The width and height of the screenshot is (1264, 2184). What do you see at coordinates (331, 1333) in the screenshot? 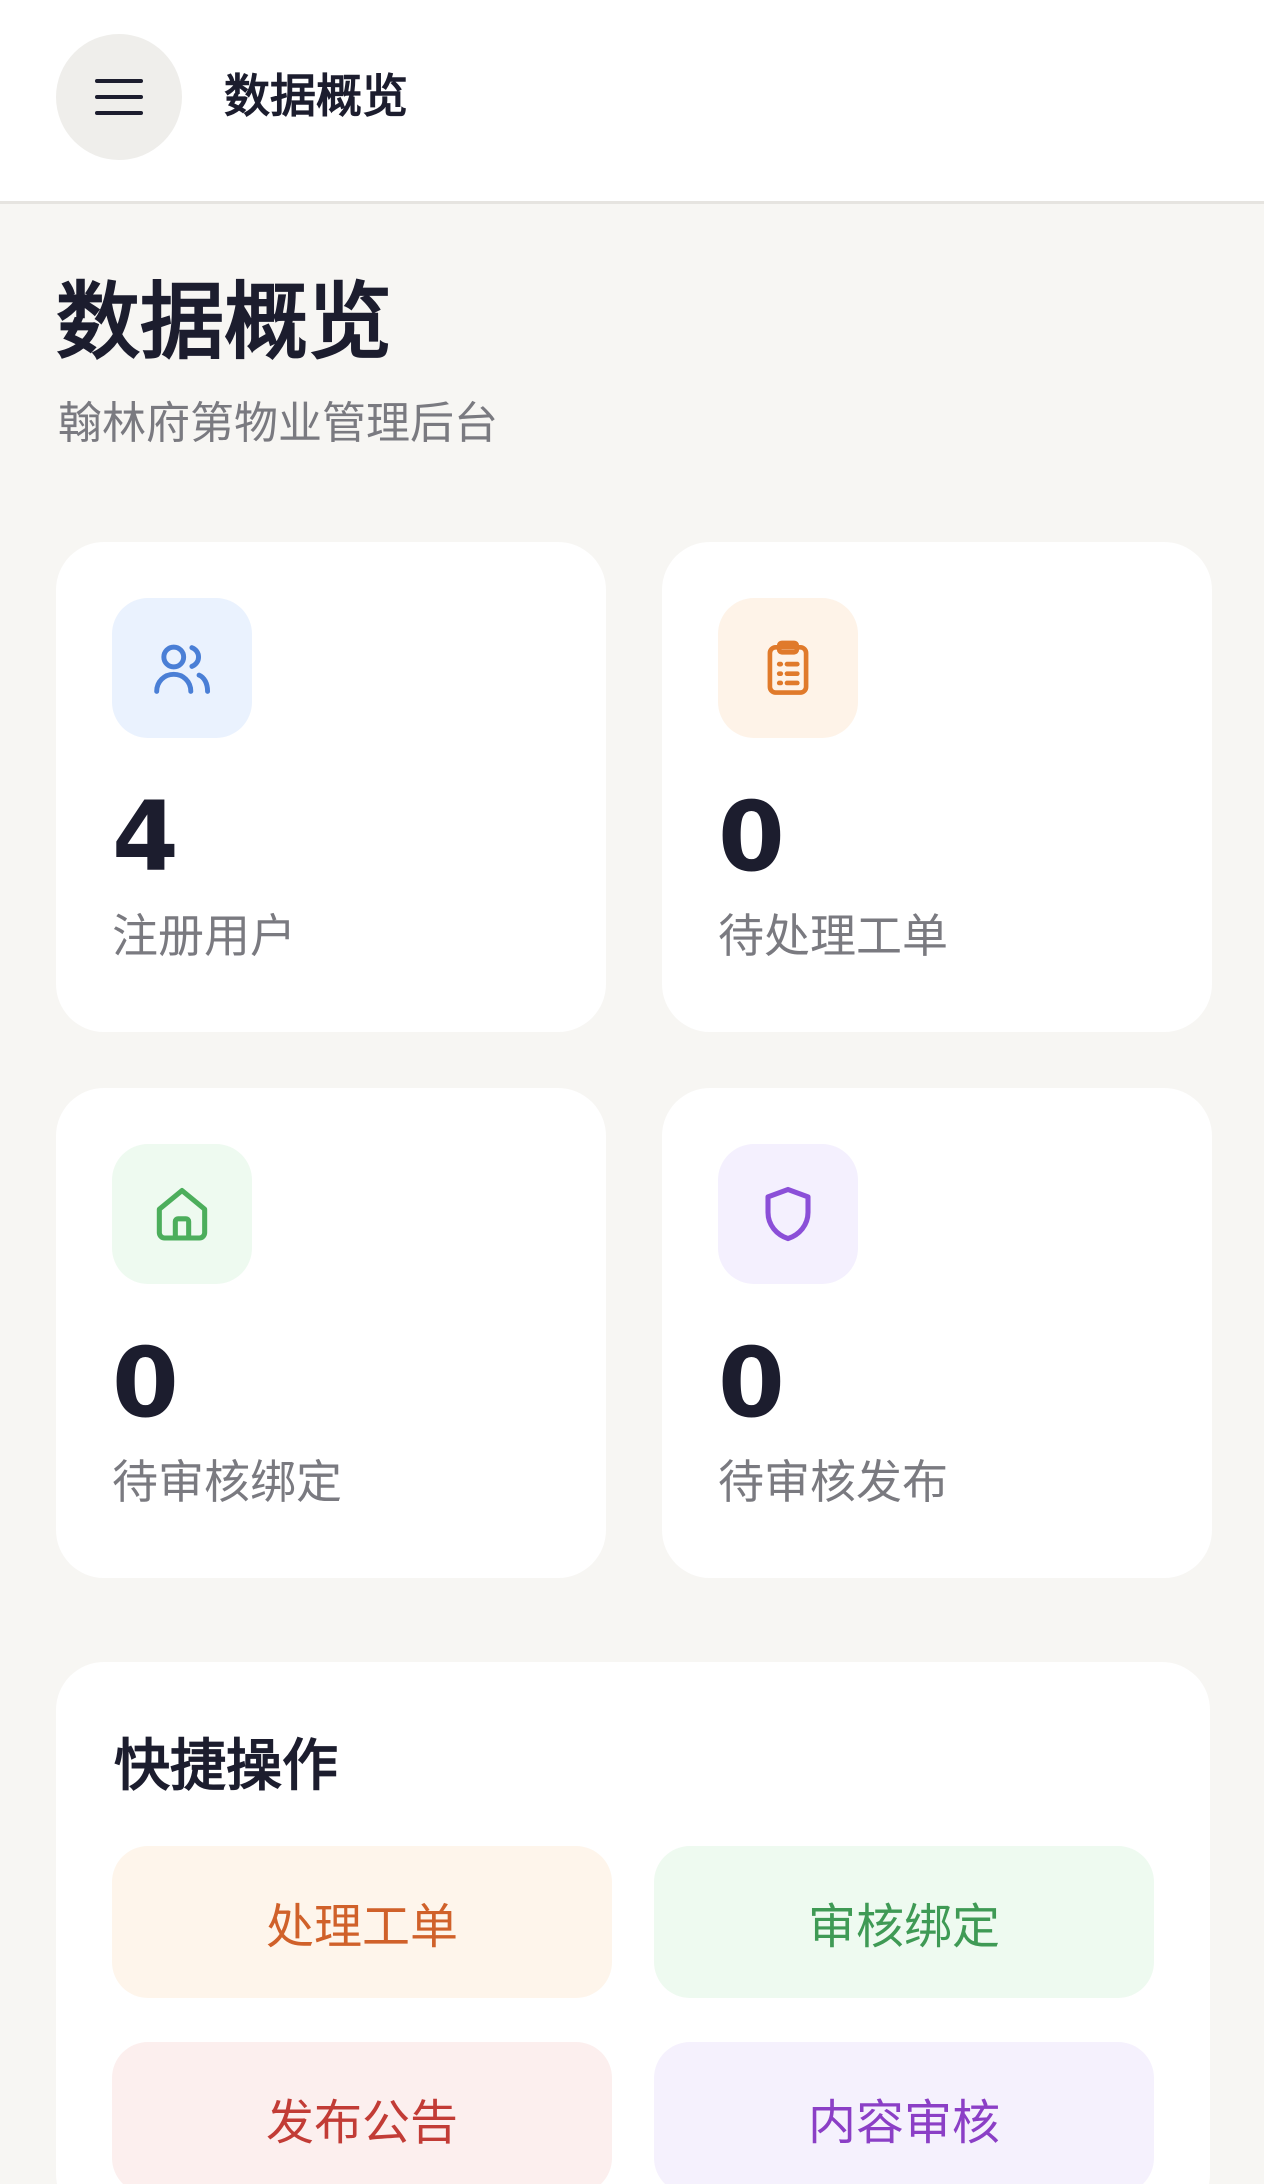
I see `stat-card-pending-bindings: 0 待审核绑定` at bounding box center [331, 1333].